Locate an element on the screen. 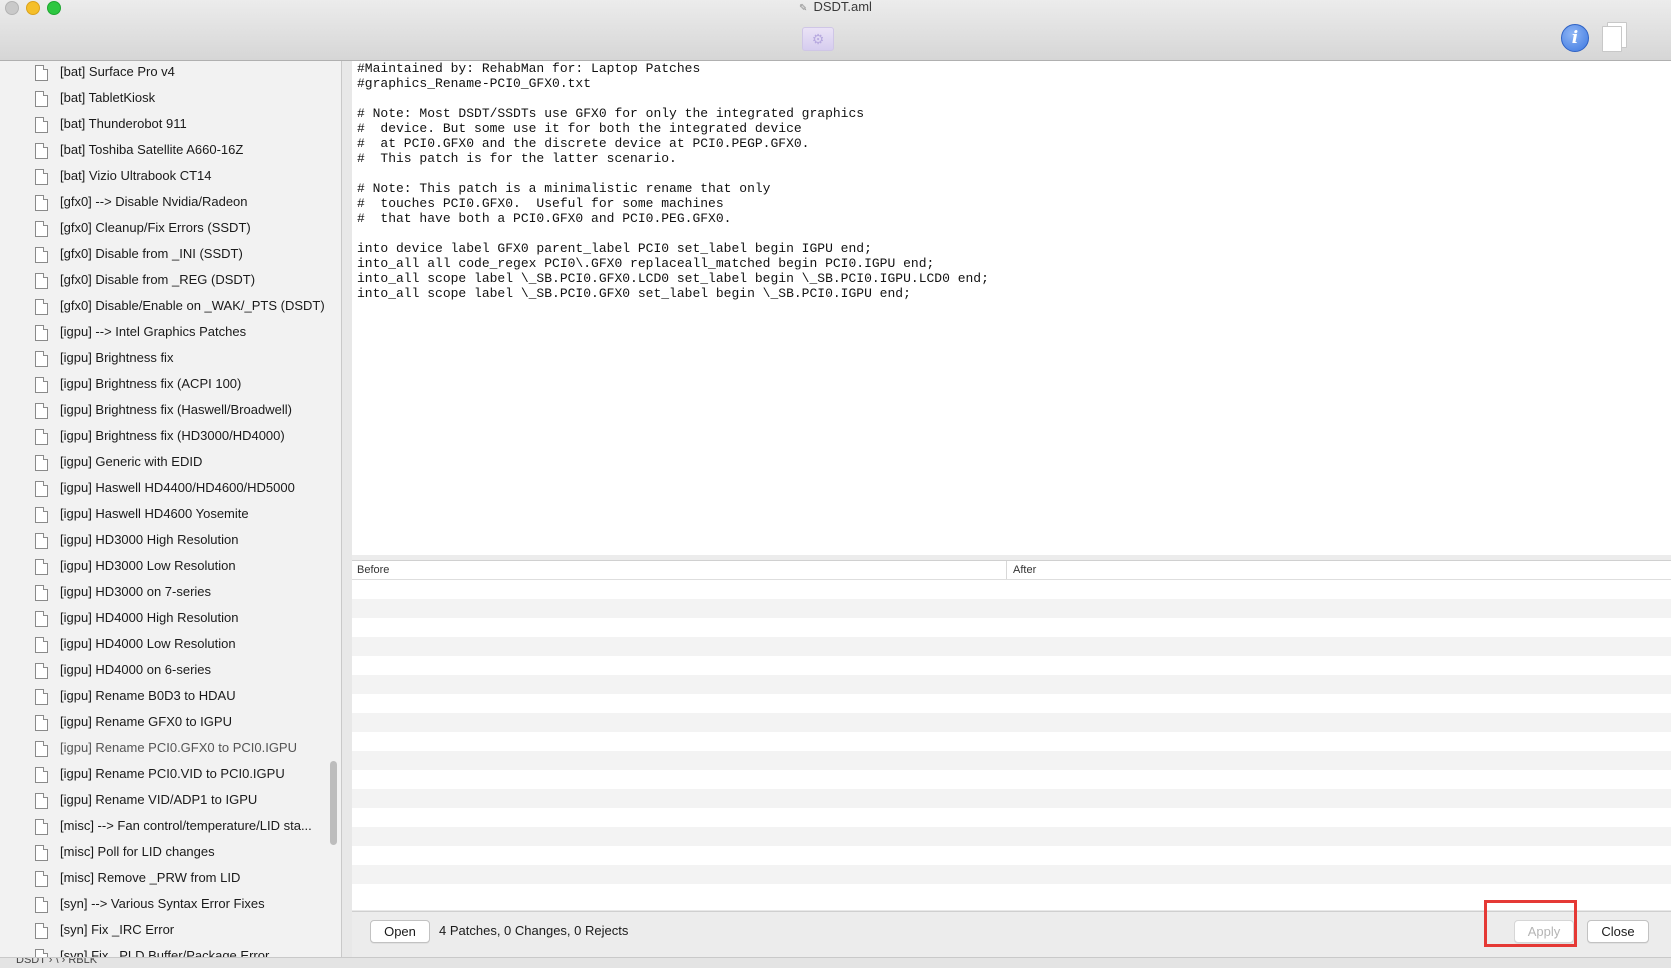  sidebar-item: [gfx0] Disable from _REG (DSDT) is located at coordinates (164, 280).